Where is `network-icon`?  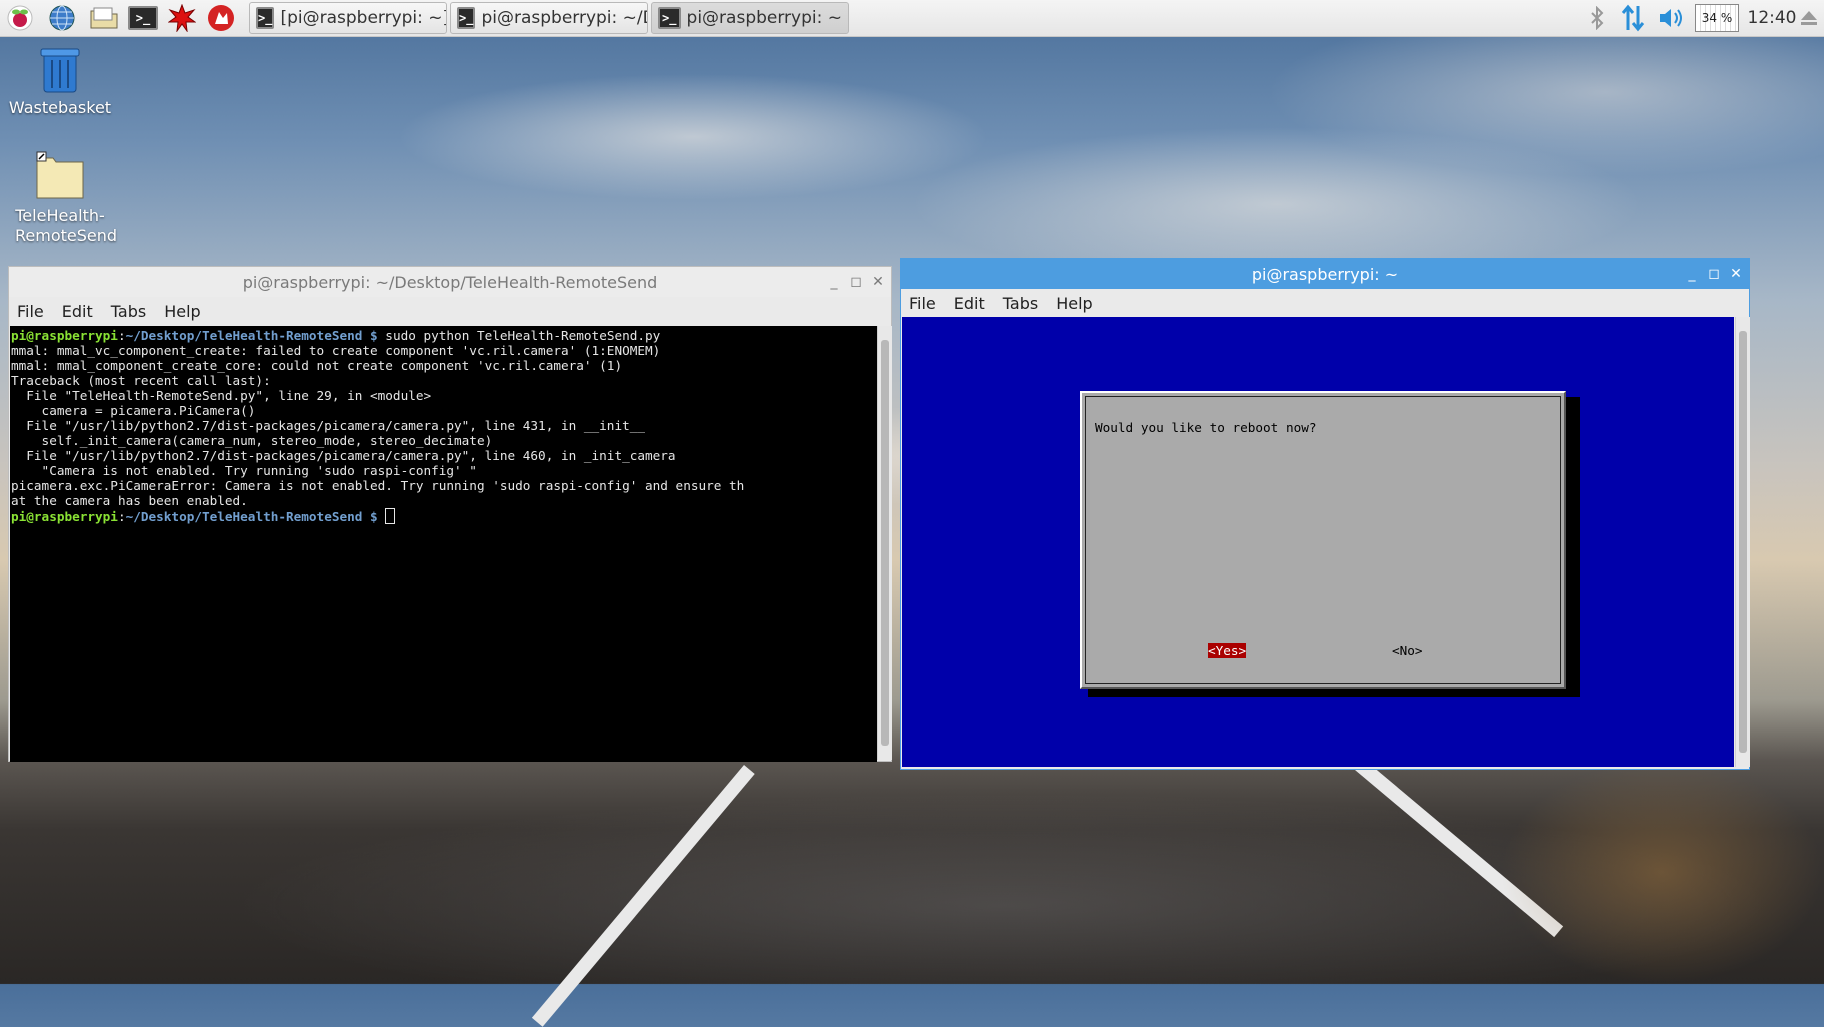
network-icon is located at coordinates (1633, 18).